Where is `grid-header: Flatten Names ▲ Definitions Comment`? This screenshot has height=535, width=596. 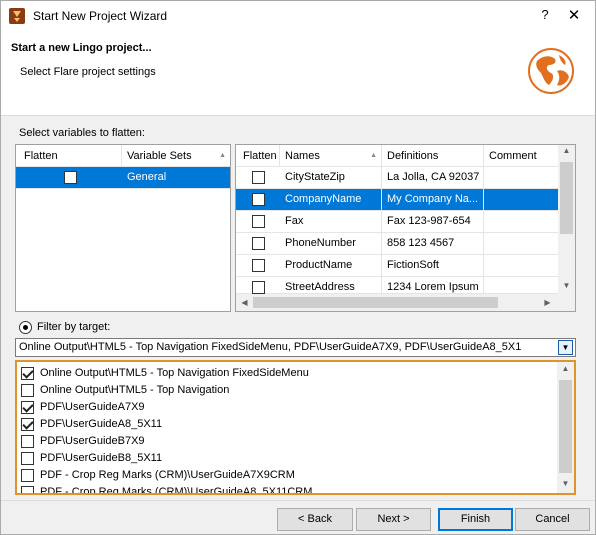
grid-header: Flatten Names ▲ Definitions Comment is located at coordinates (397, 156).